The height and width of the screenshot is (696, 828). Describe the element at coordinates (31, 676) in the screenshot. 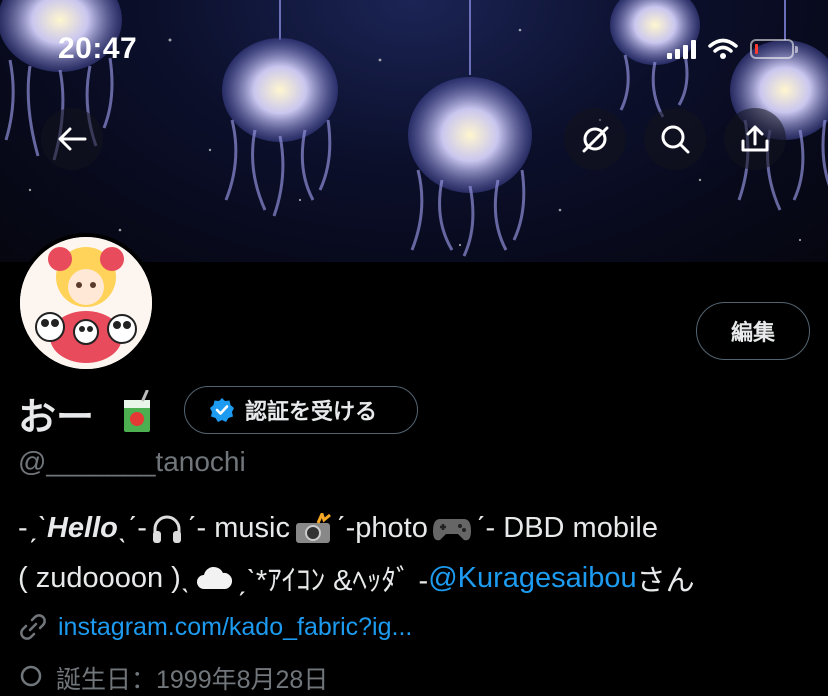

I see `balloon-icon` at that location.